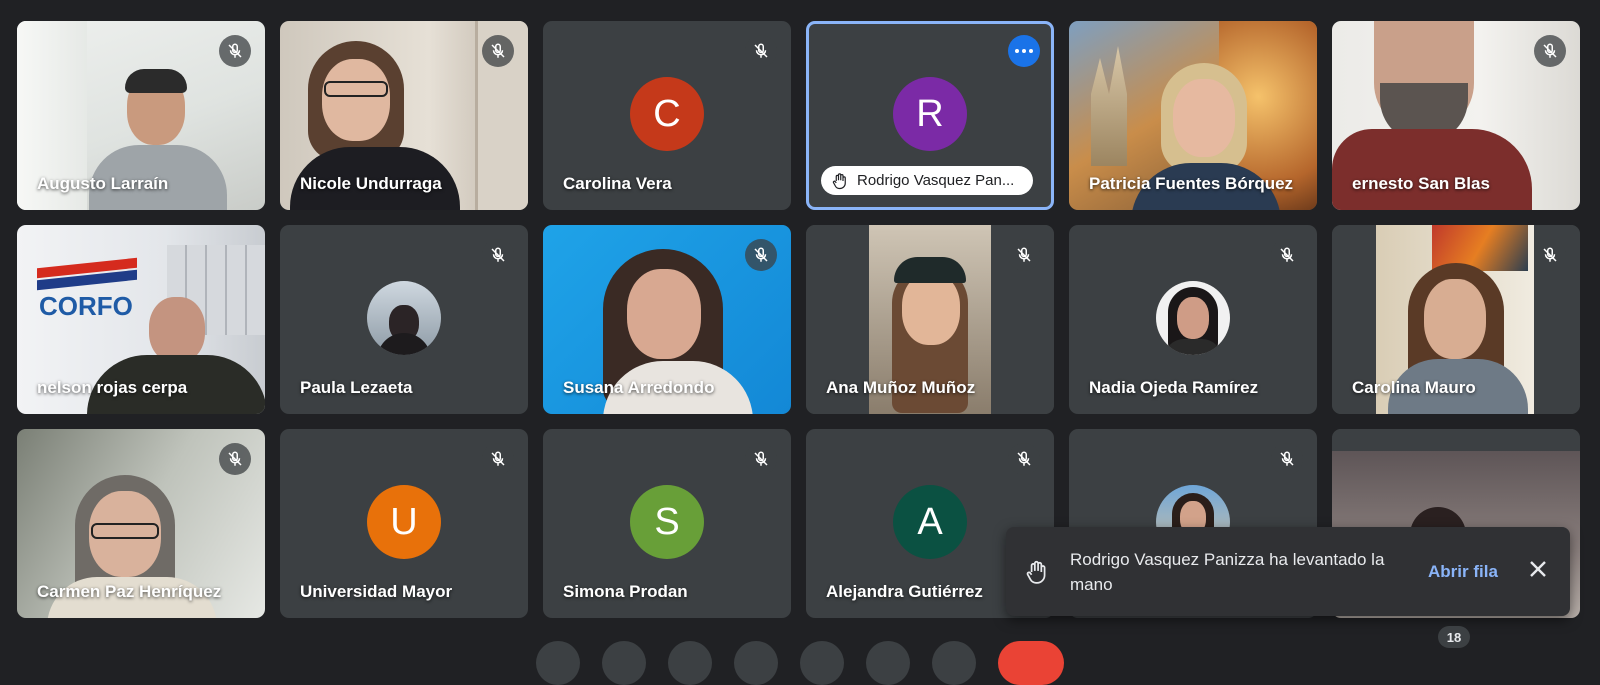 The width and height of the screenshot is (1600, 685). Describe the element at coordinates (371, 183) in the screenshot. I see `participant-name: Nicole Undurraga` at that location.